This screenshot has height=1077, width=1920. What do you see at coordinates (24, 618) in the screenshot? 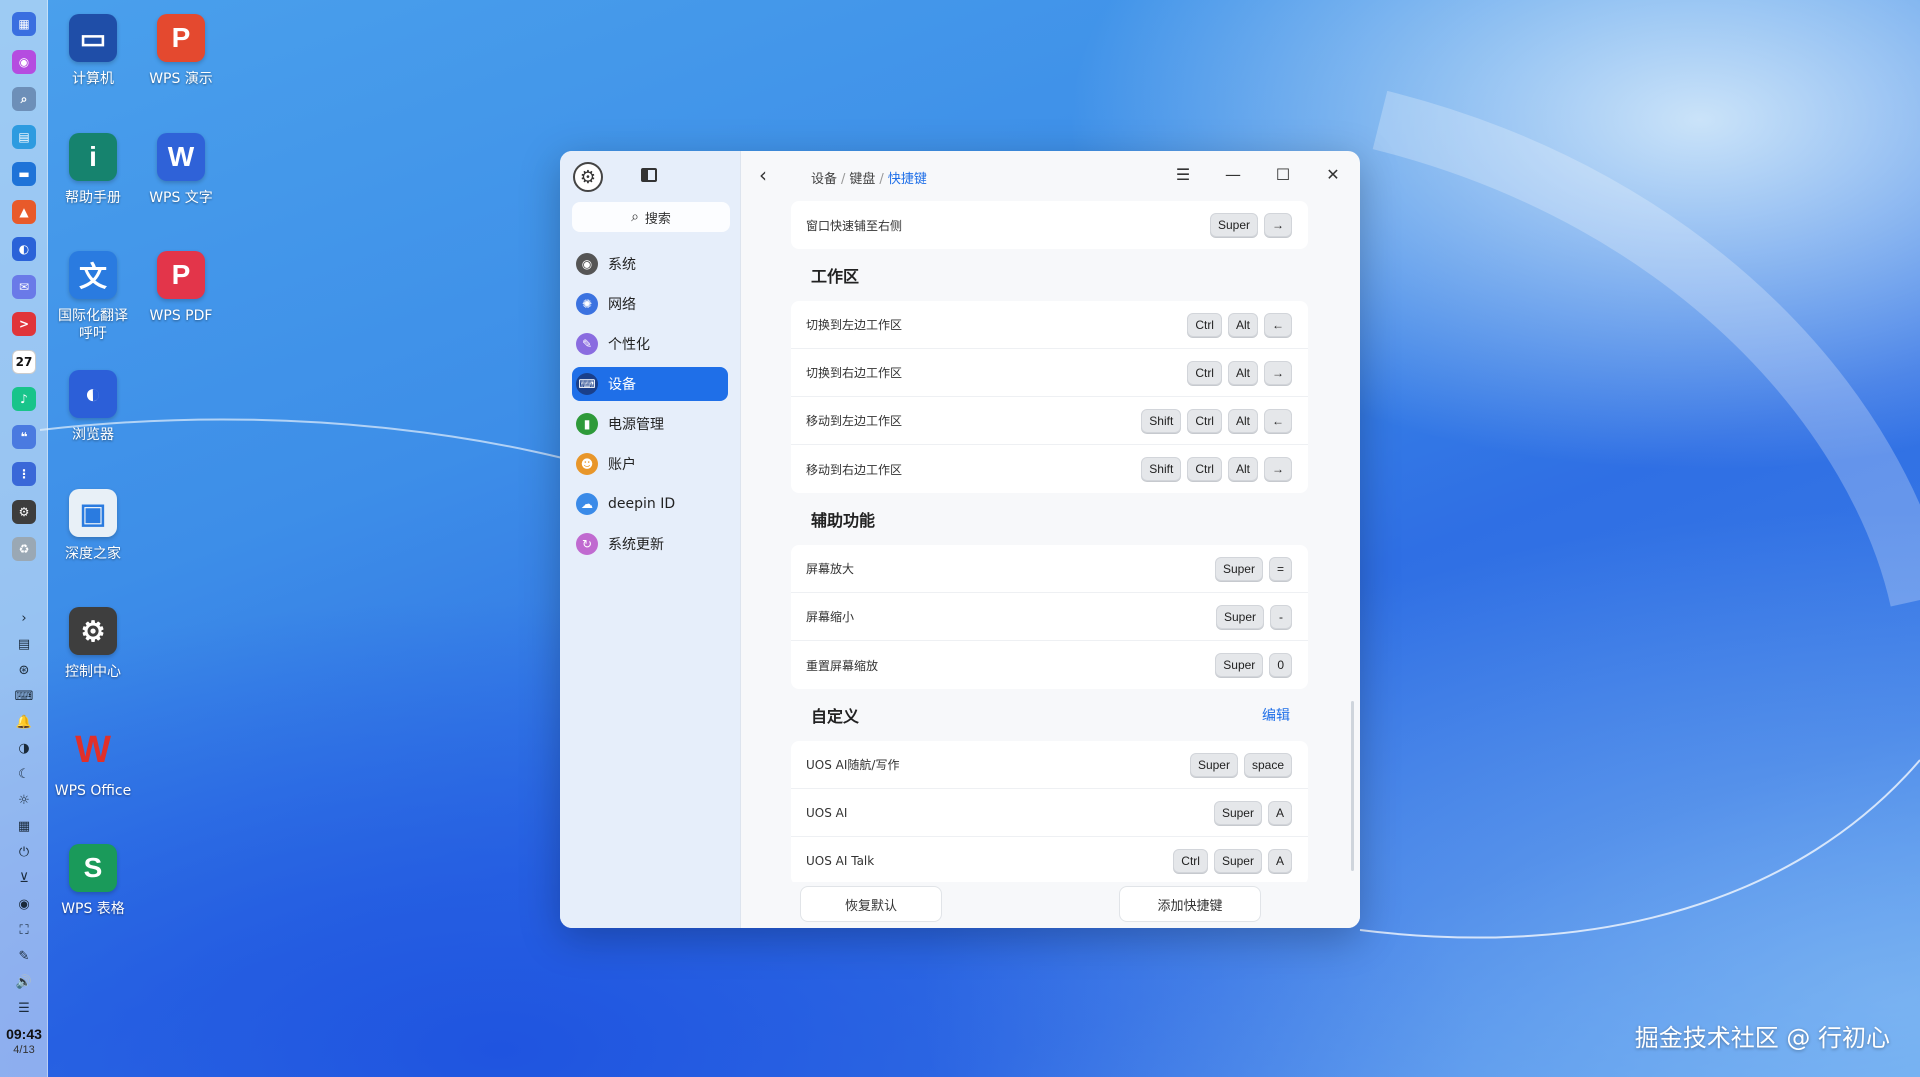
I see `chevron-right-icon: ›` at bounding box center [24, 618].